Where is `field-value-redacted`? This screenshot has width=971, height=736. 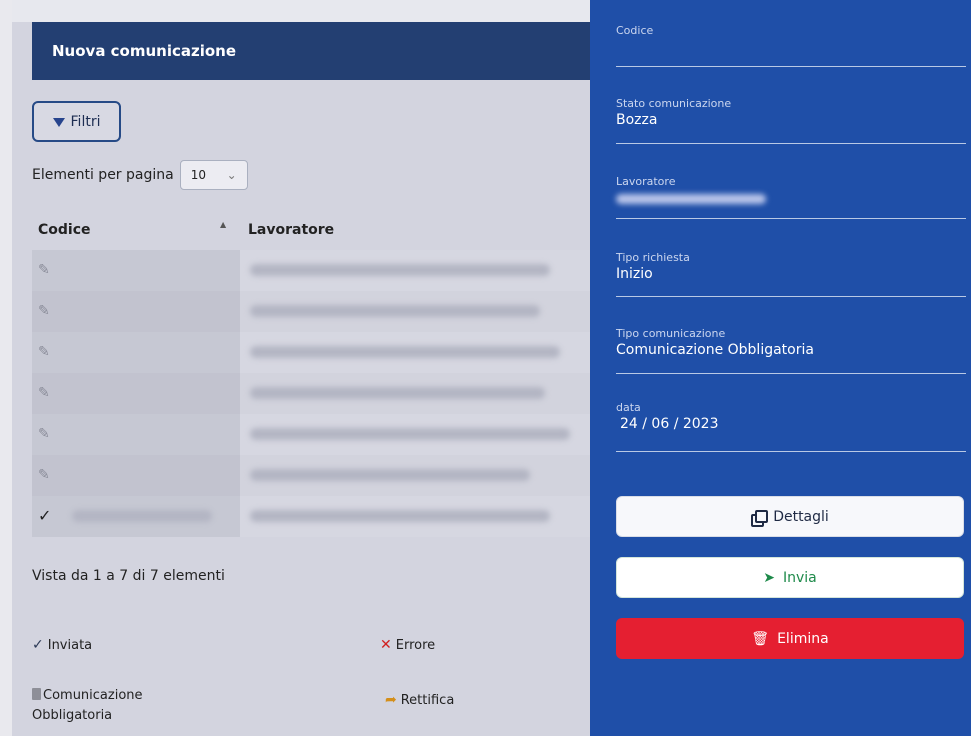
field-value-redacted is located at coordinates (788, 198).